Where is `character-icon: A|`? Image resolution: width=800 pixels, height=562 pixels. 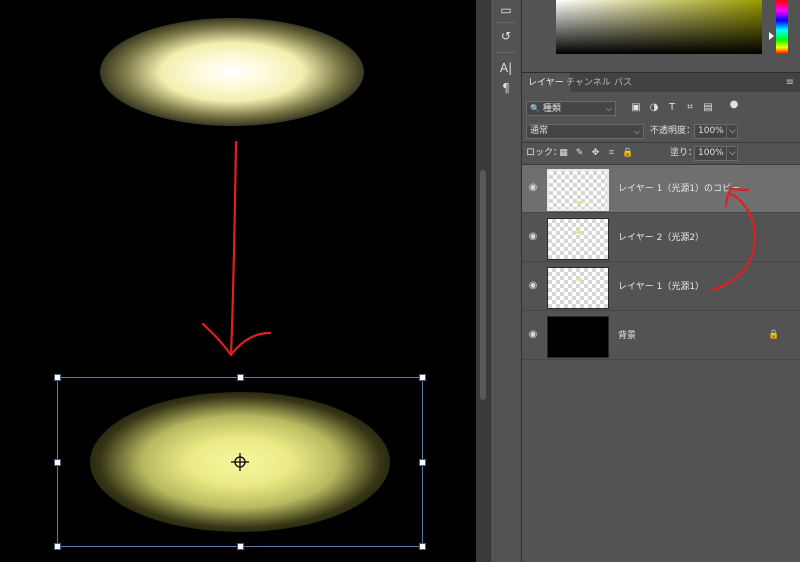 character-icon: A| is located at coordinates (506, 68).